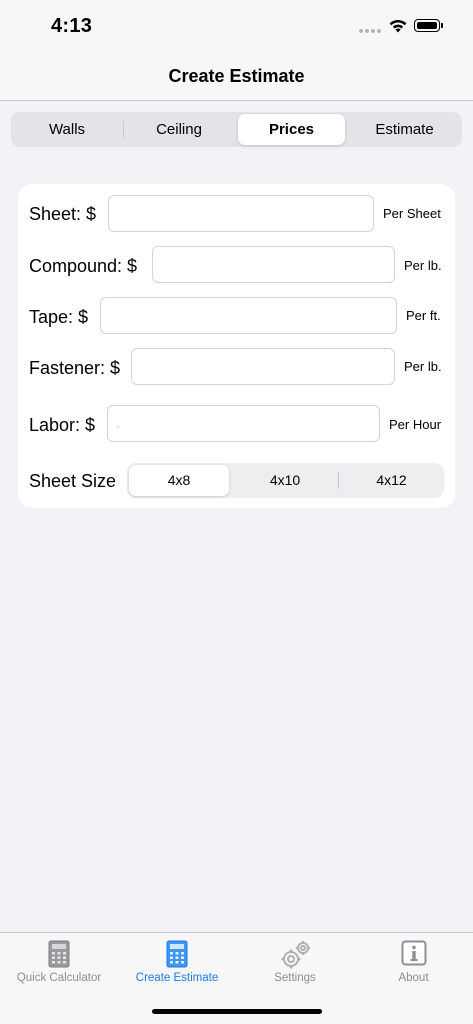 The height and width of the screenshot is (1024, 473). I want to click on labor-price-label: Labor: $, so click(62, 425).